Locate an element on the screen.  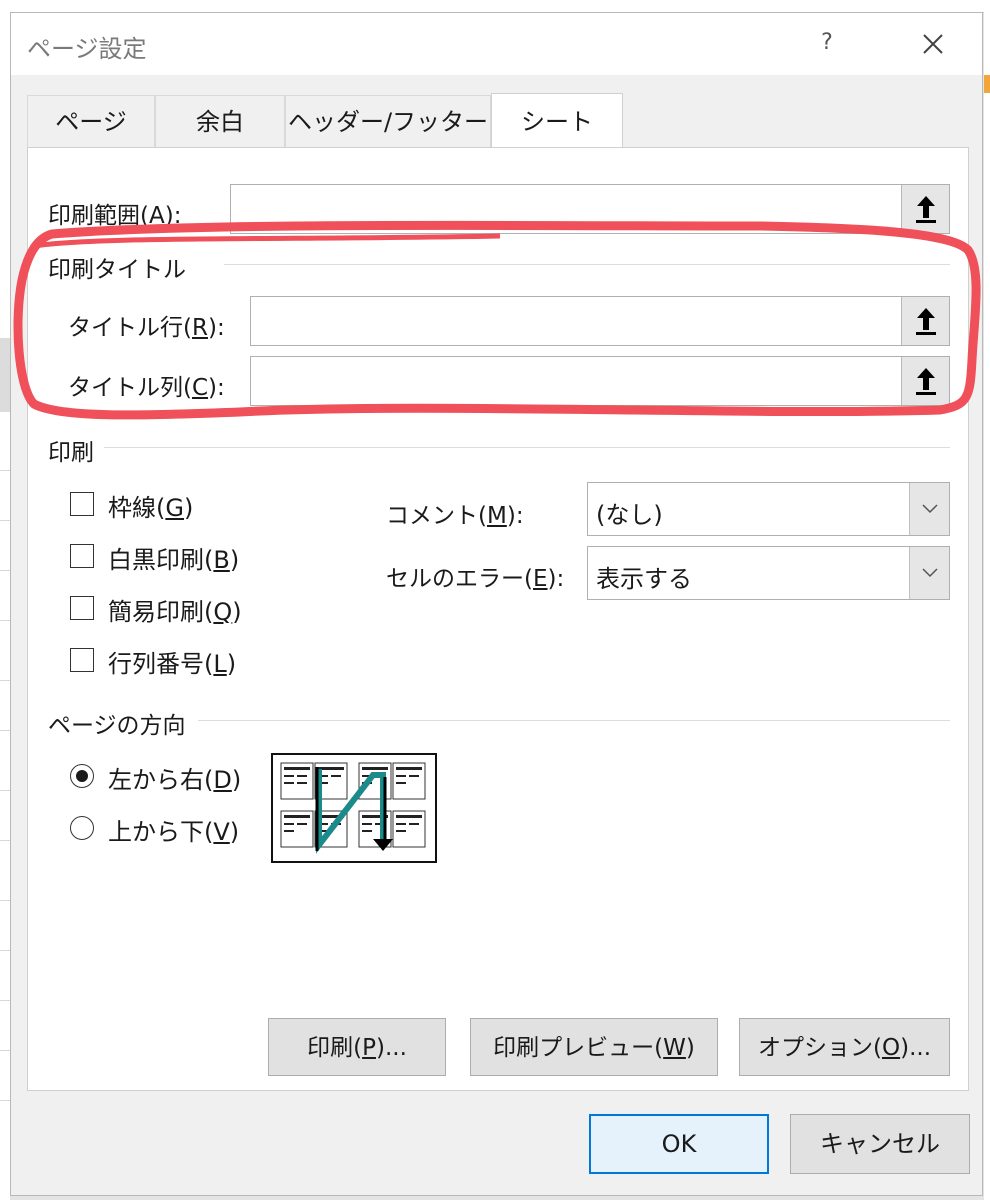
ok-button: OK is located at coordinates (679, 1144).